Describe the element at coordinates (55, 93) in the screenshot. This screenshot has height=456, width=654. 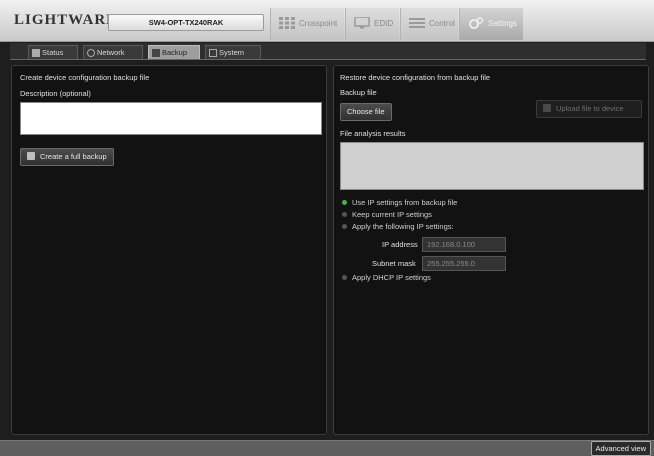
I see `description-label: Description (optional)` at that location.